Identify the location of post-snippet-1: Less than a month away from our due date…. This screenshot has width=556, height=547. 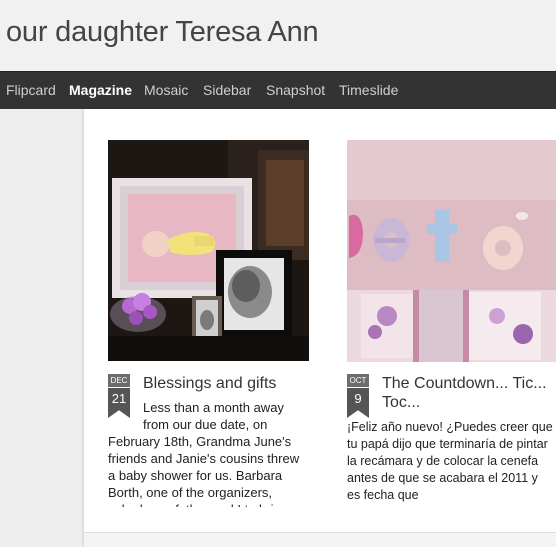
(208, 453).